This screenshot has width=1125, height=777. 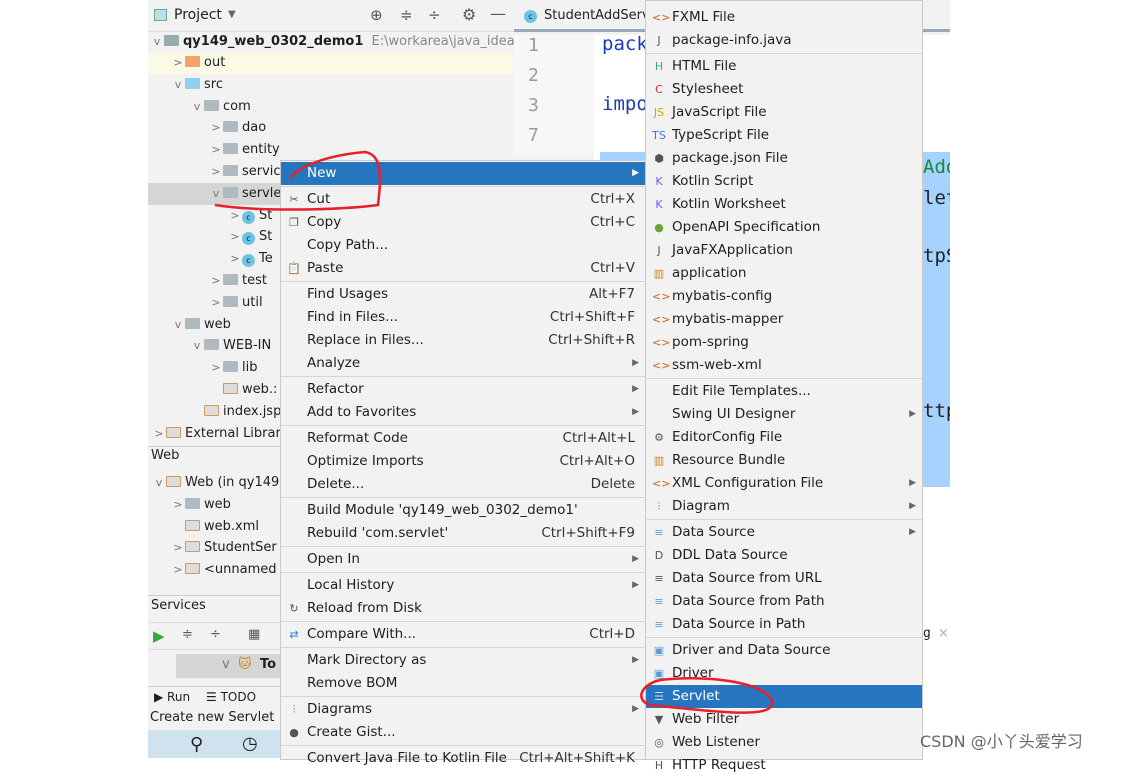 What do you see at coordinates (1001, 741) in the screenshot?
I see `watermark: CSDN @小丫头爱学习` at bounding box center [1001, 741].